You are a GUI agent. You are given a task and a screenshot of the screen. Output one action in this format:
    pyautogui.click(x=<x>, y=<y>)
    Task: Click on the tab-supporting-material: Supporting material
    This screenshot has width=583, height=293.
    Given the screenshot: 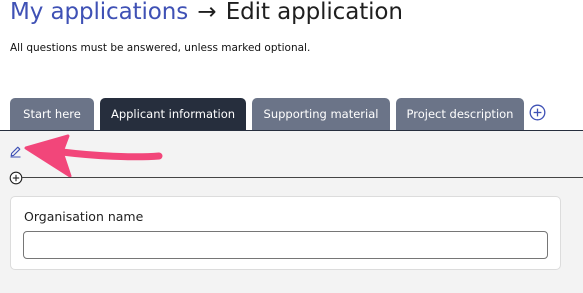 What is the action you would take?
    pyautogui.click(x=321, y=114)
    